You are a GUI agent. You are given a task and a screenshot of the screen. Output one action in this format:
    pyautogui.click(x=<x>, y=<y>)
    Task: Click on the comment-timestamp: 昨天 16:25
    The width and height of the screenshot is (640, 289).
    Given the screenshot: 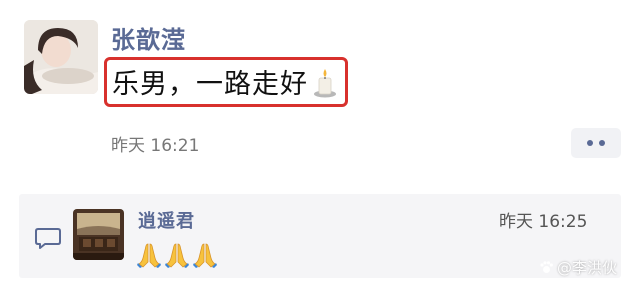 What is the action you would take?
    pyautogui.click(x=543, y=222)
    